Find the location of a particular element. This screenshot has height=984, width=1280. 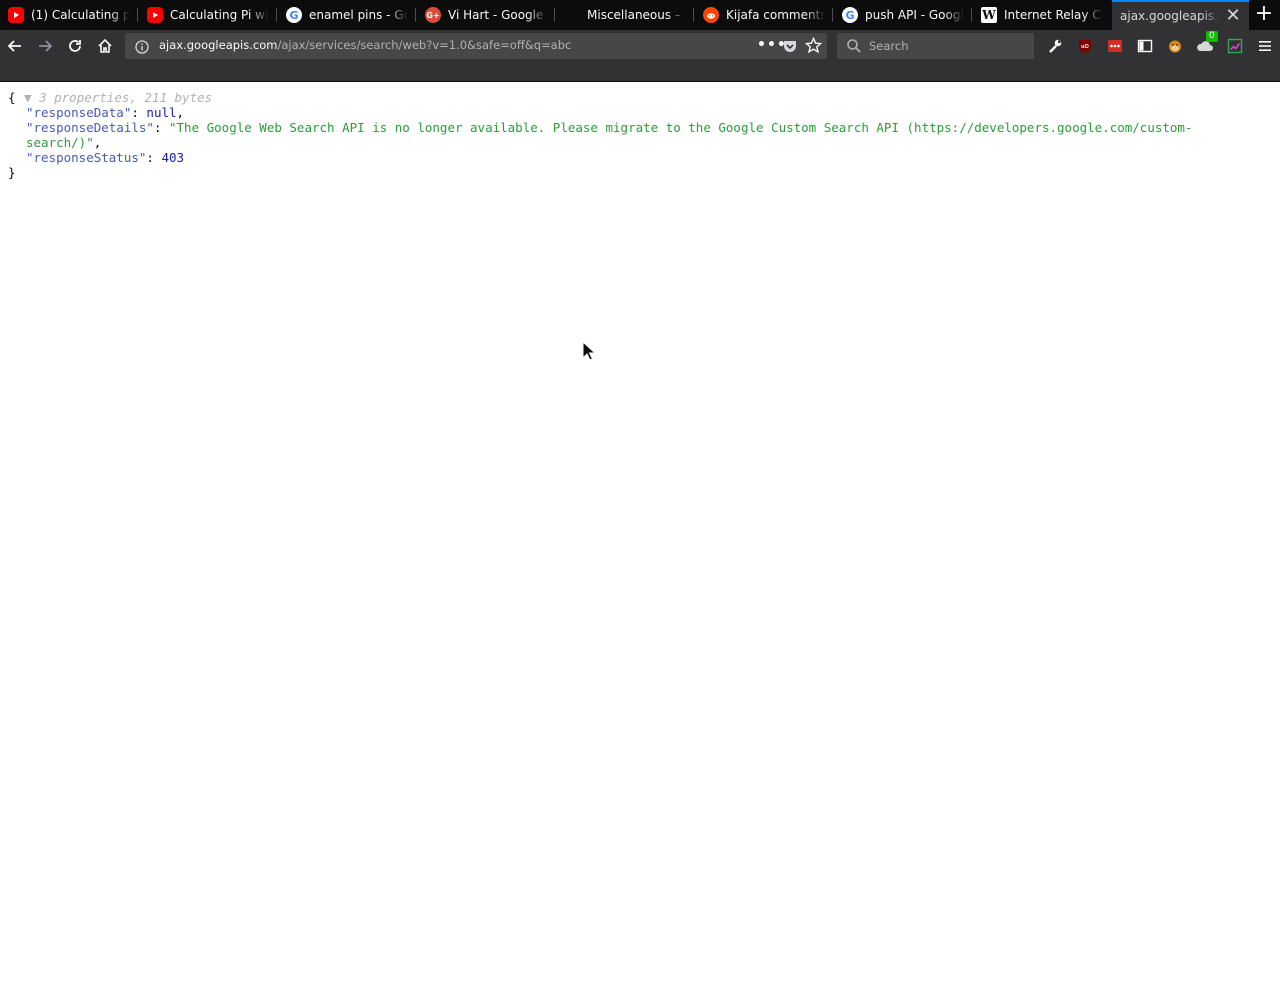

json-line-response-data: "responseData": null, is located at coordinates (105, 112).